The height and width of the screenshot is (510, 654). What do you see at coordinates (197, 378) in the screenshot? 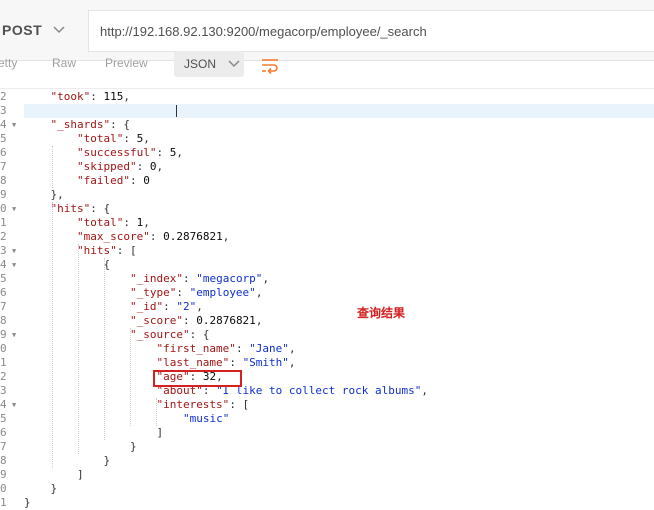
I see `age-highlight-box` at bounding box center [197, 378].